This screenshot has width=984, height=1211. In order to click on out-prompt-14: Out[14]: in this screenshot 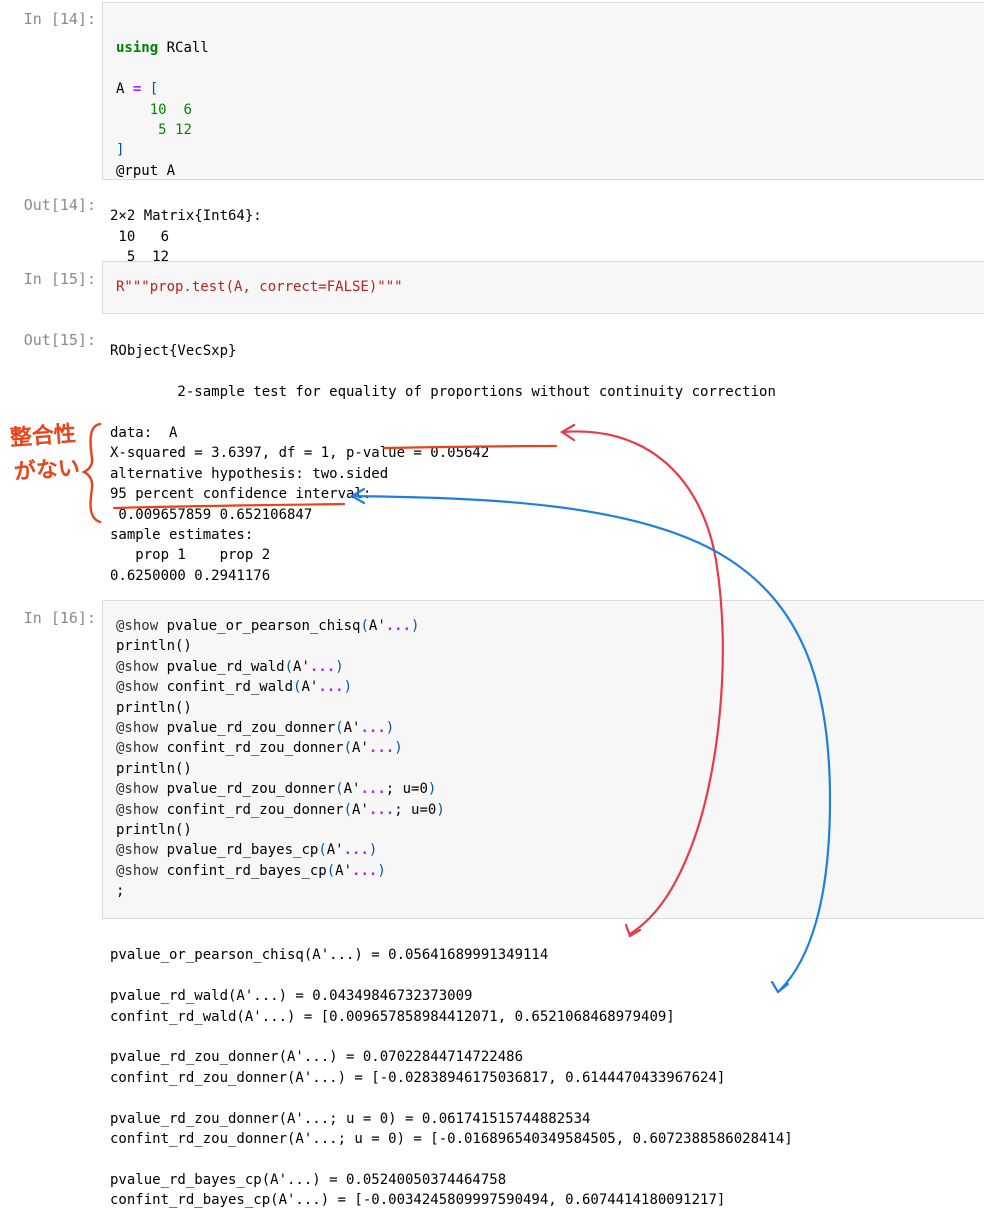, I will do `click(59, 205)`.